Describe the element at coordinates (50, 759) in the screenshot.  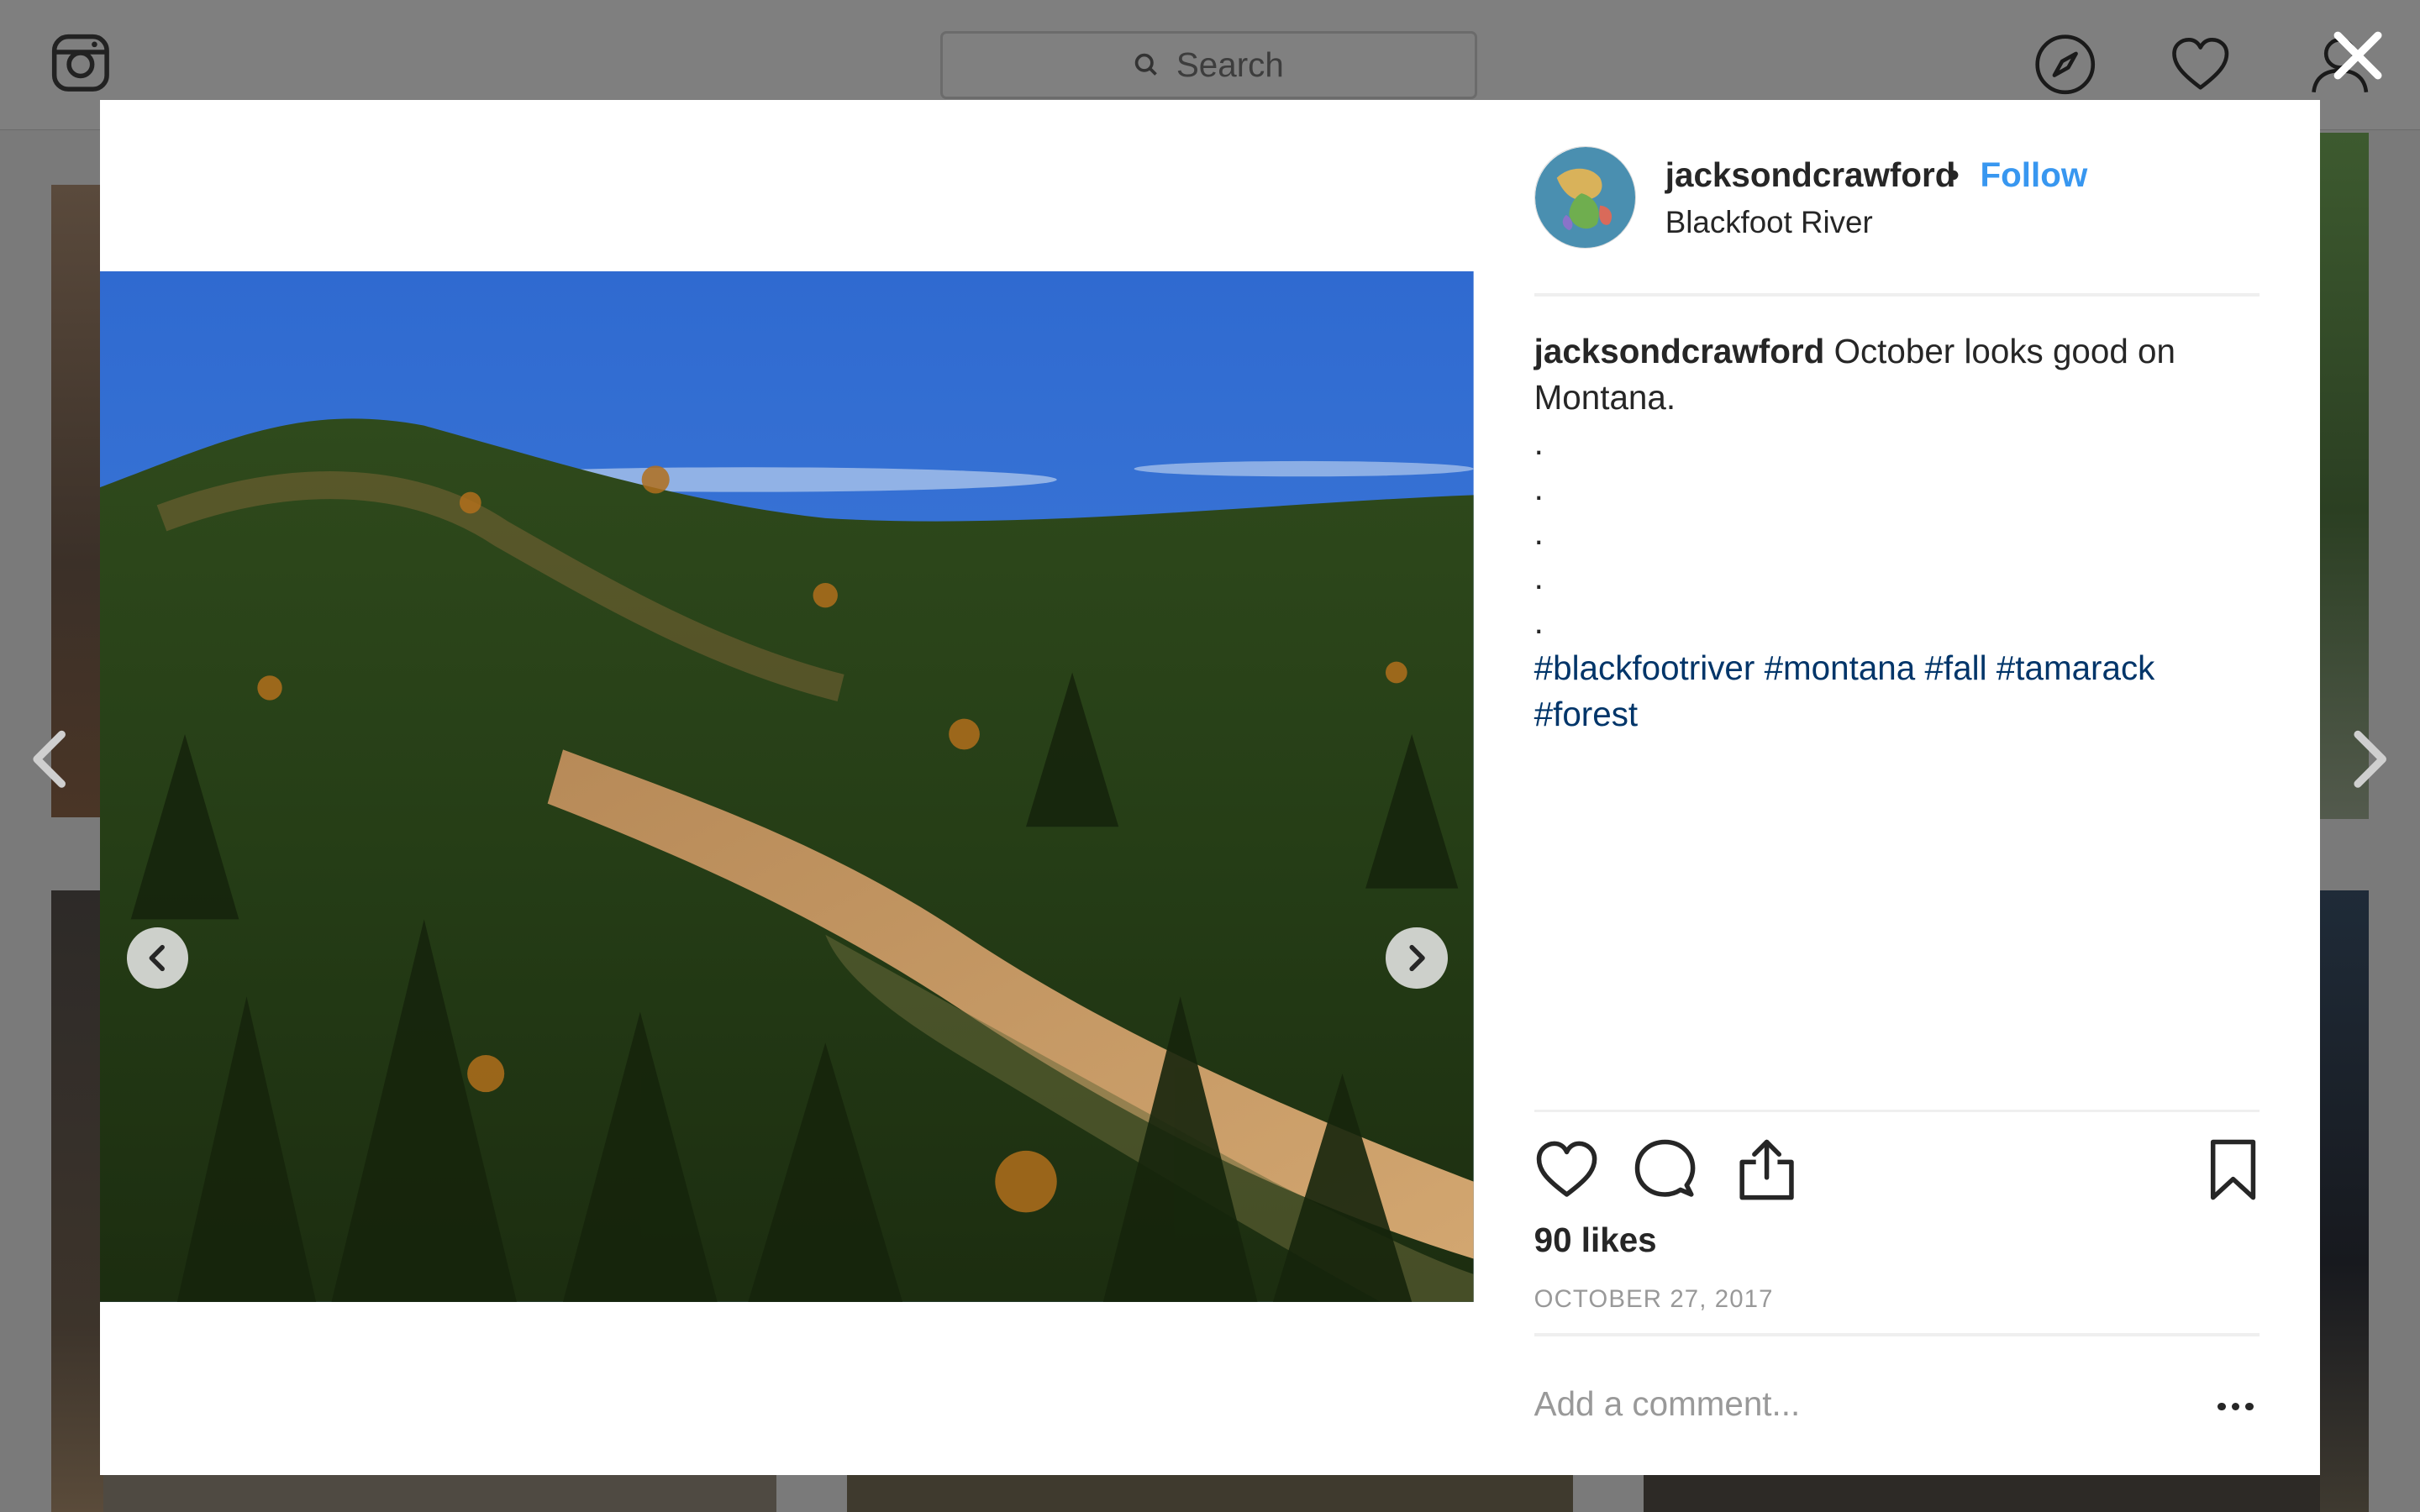
I see `previous-post-arrow-icon` at that location.